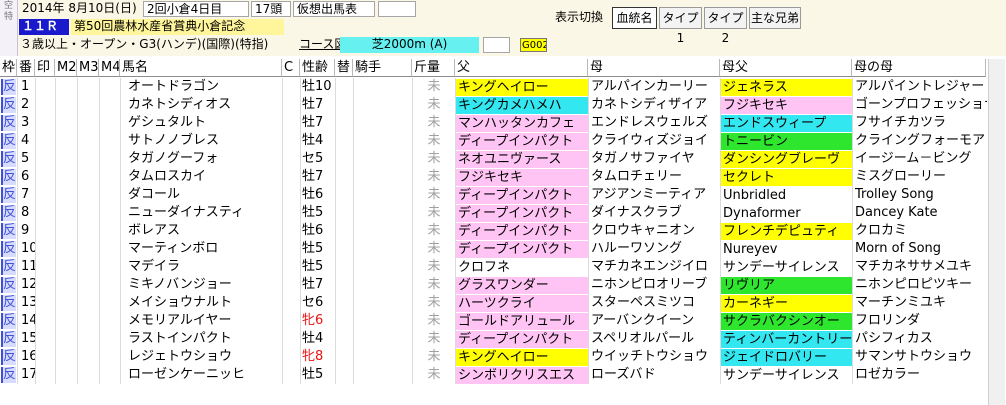 The width and height of the screenshot is (1006, 405). What do you see at coordinates (205, 375) in the screenshot?
I see `horse-name: ローゼンケーニッヒ` at bounding box center [205, 375].